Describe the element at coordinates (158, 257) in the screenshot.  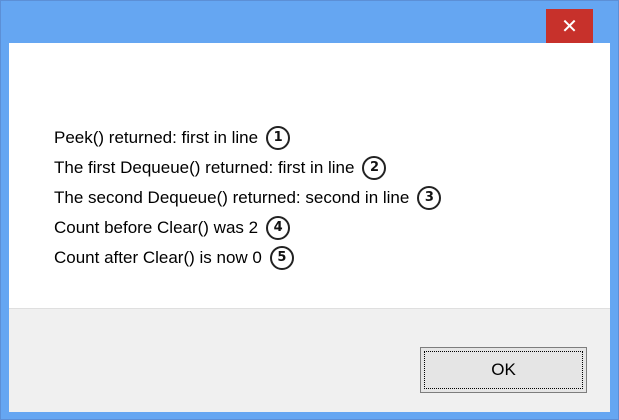
I see `message-line-text: Count after Clear() is now 0` at that location.